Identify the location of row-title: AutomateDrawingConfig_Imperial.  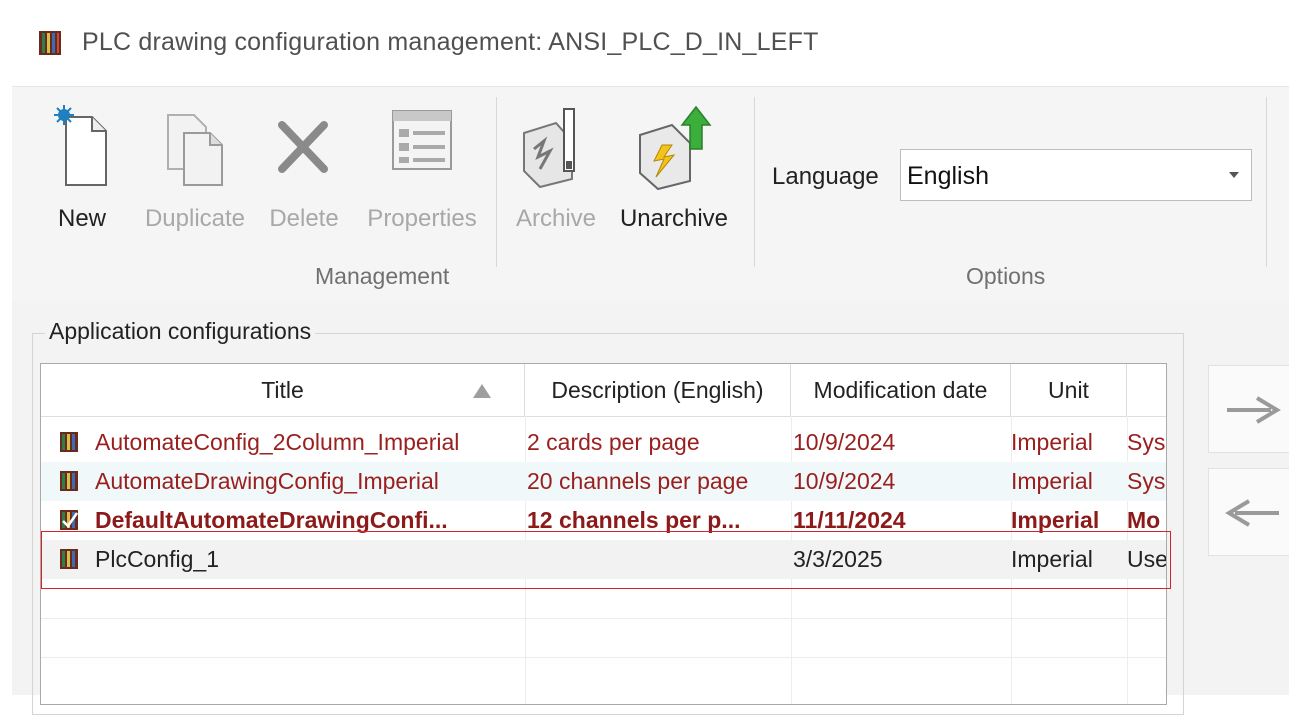
(267, 481).